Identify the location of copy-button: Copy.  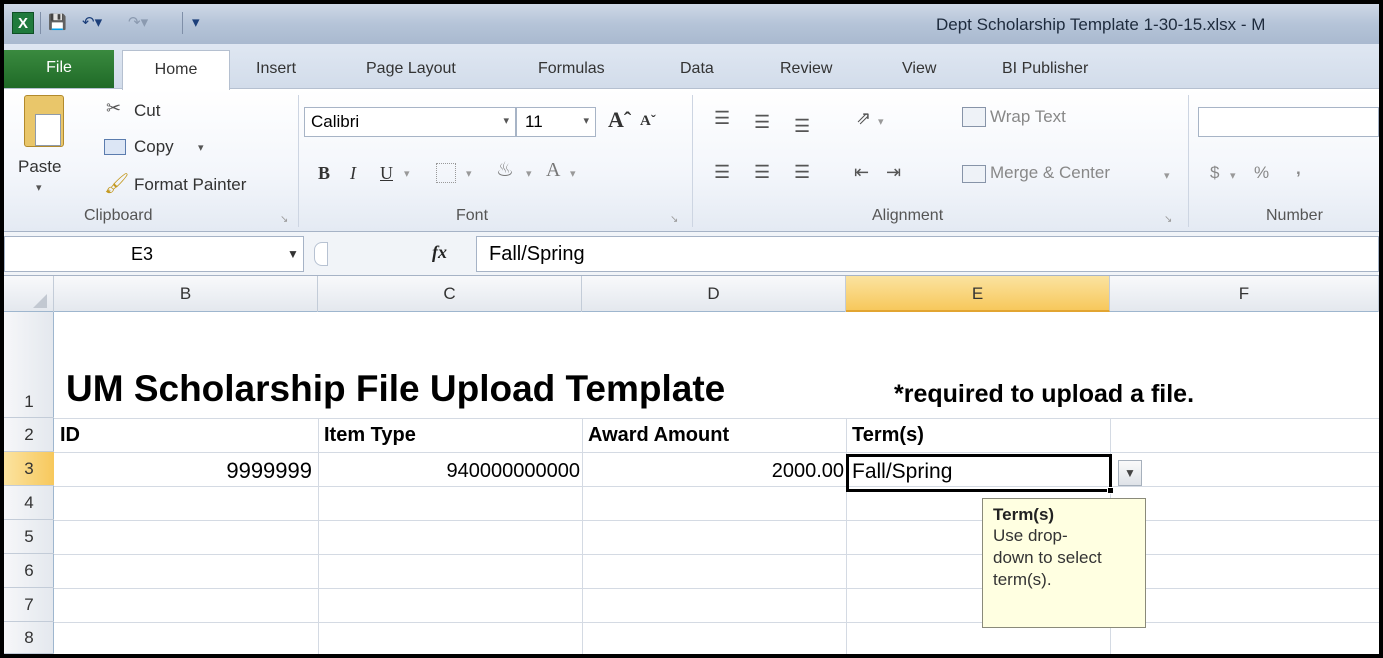
(154, 147).